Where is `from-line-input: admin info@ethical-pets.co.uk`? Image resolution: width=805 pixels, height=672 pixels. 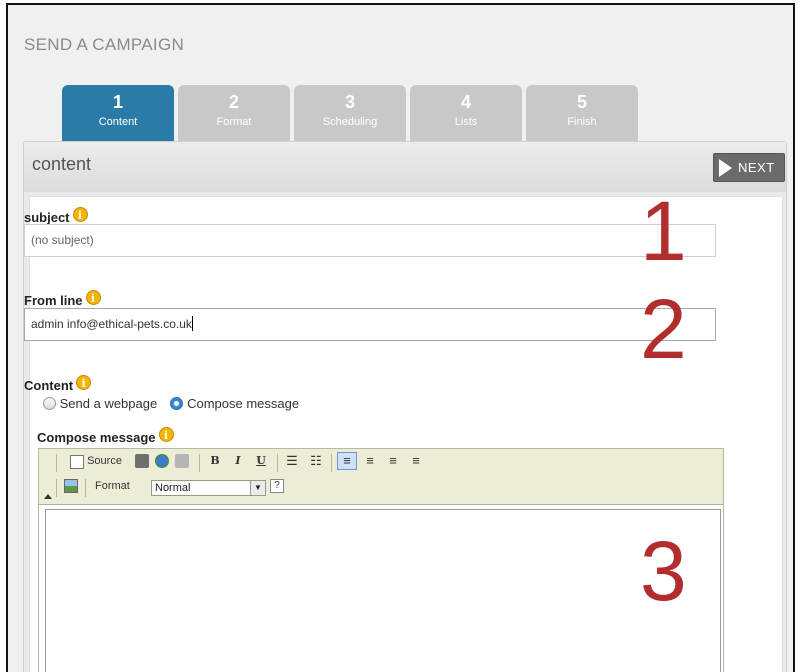
from-line-input: admin info@ethical-pets.co.uk is located at coordinates (370, 324).